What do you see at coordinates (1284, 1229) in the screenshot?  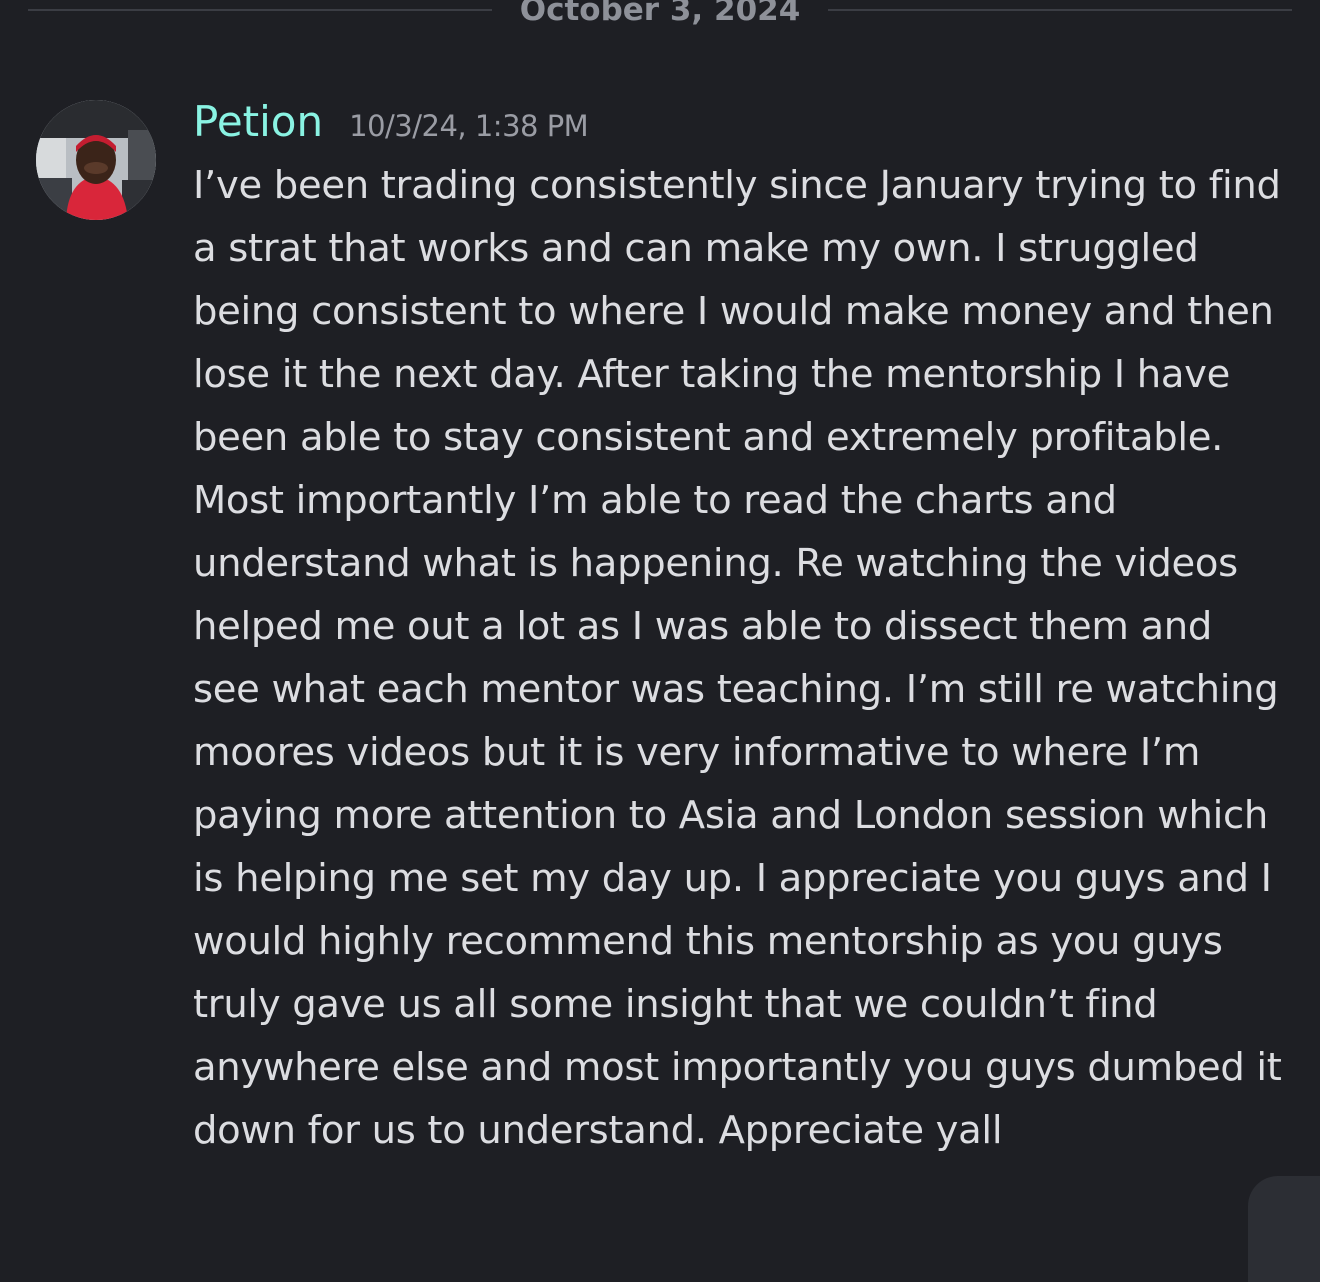 I see `scroll-jump-button` at bounding box center [1284, 1229].